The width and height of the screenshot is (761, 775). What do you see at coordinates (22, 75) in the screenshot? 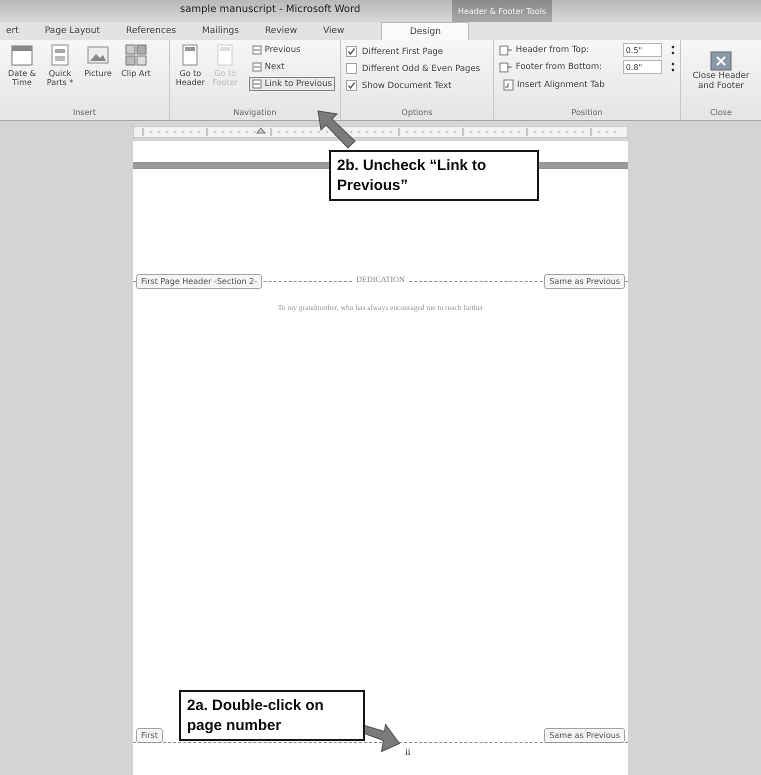
I see `ribbon-button: Date & Time` at bounding box center [22, 75].